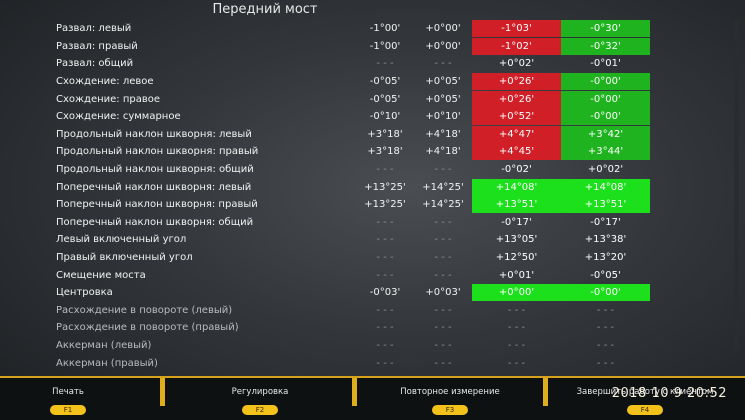 Image resolution: width=745 pixels, height=420 pixels. What do you see at coordinates (155, 222) in the screenshot?
I see `row-label: Поперечный наклон шкворня: общий` at bounding box center [155, 222].